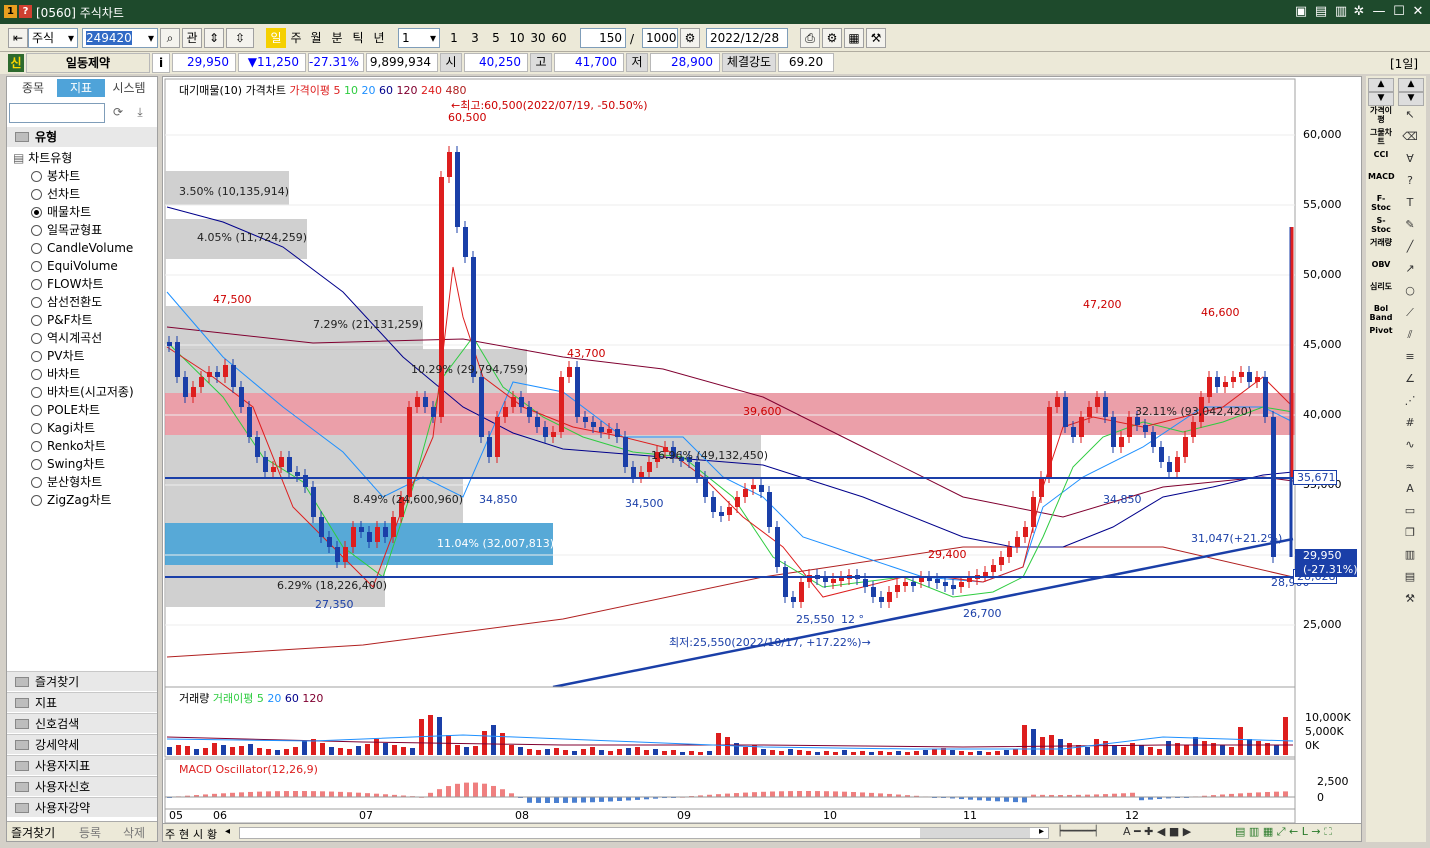  I want to click on cursor-icon: ↖, so click(1410, 117).